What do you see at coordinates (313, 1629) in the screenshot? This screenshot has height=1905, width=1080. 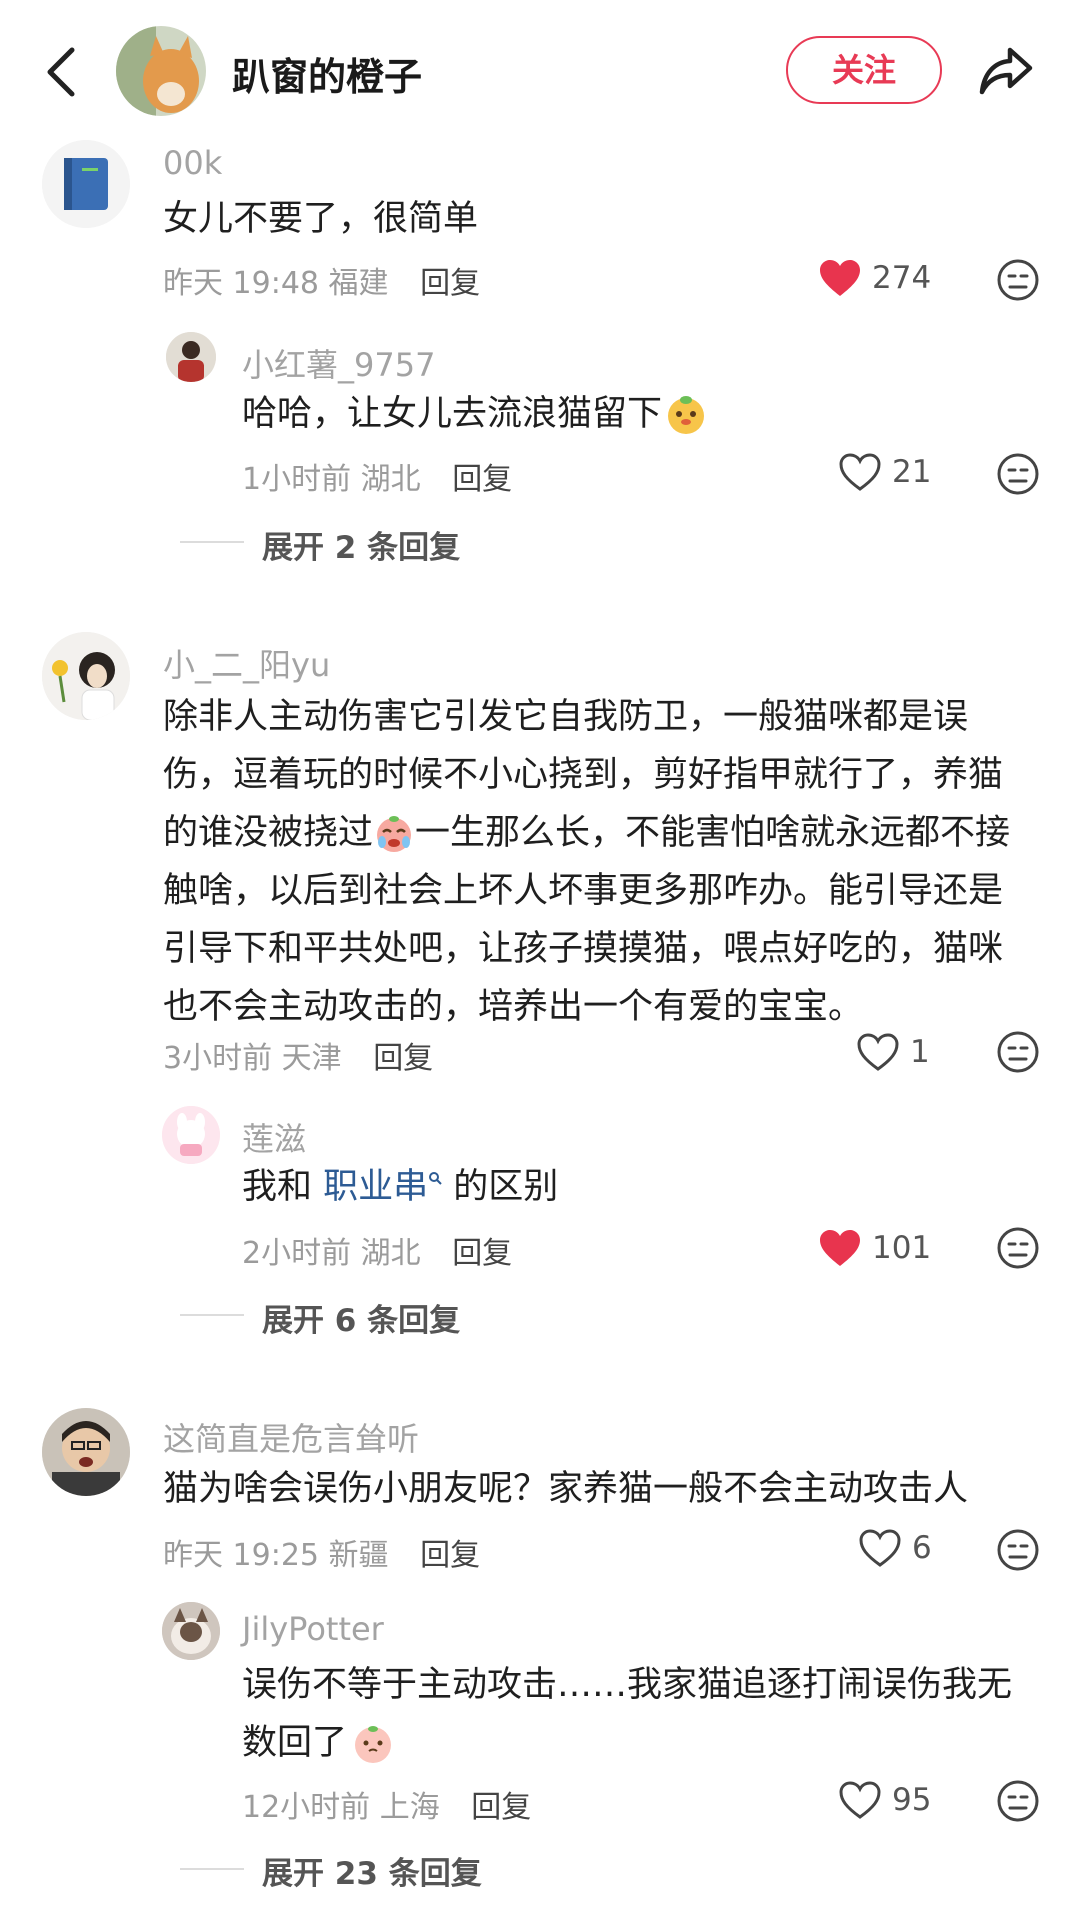 I see `reply-username: JilyPotter` at bounding box center [313, 1629].